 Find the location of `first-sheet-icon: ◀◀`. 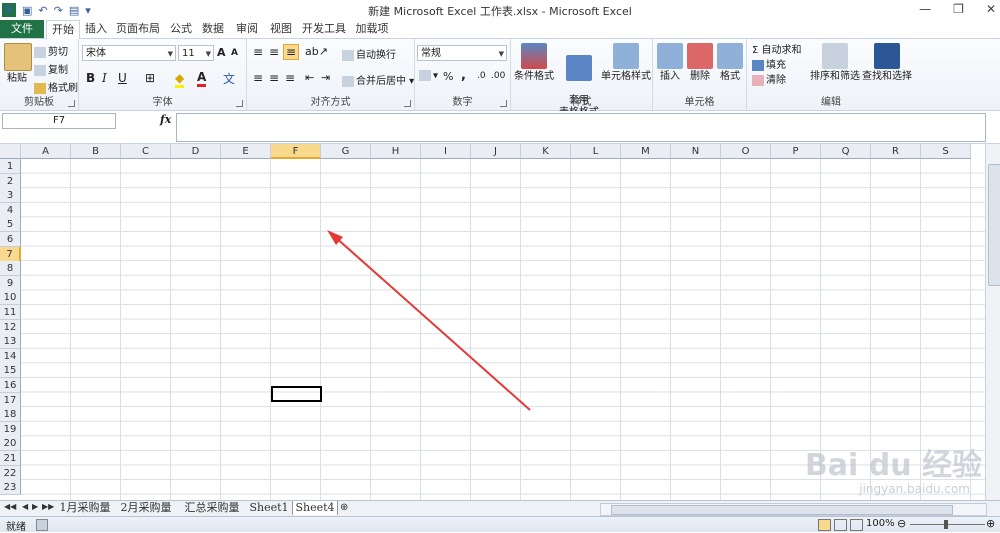

first-sheet-icon: ◀◀ is located at coordinates (10, 506).